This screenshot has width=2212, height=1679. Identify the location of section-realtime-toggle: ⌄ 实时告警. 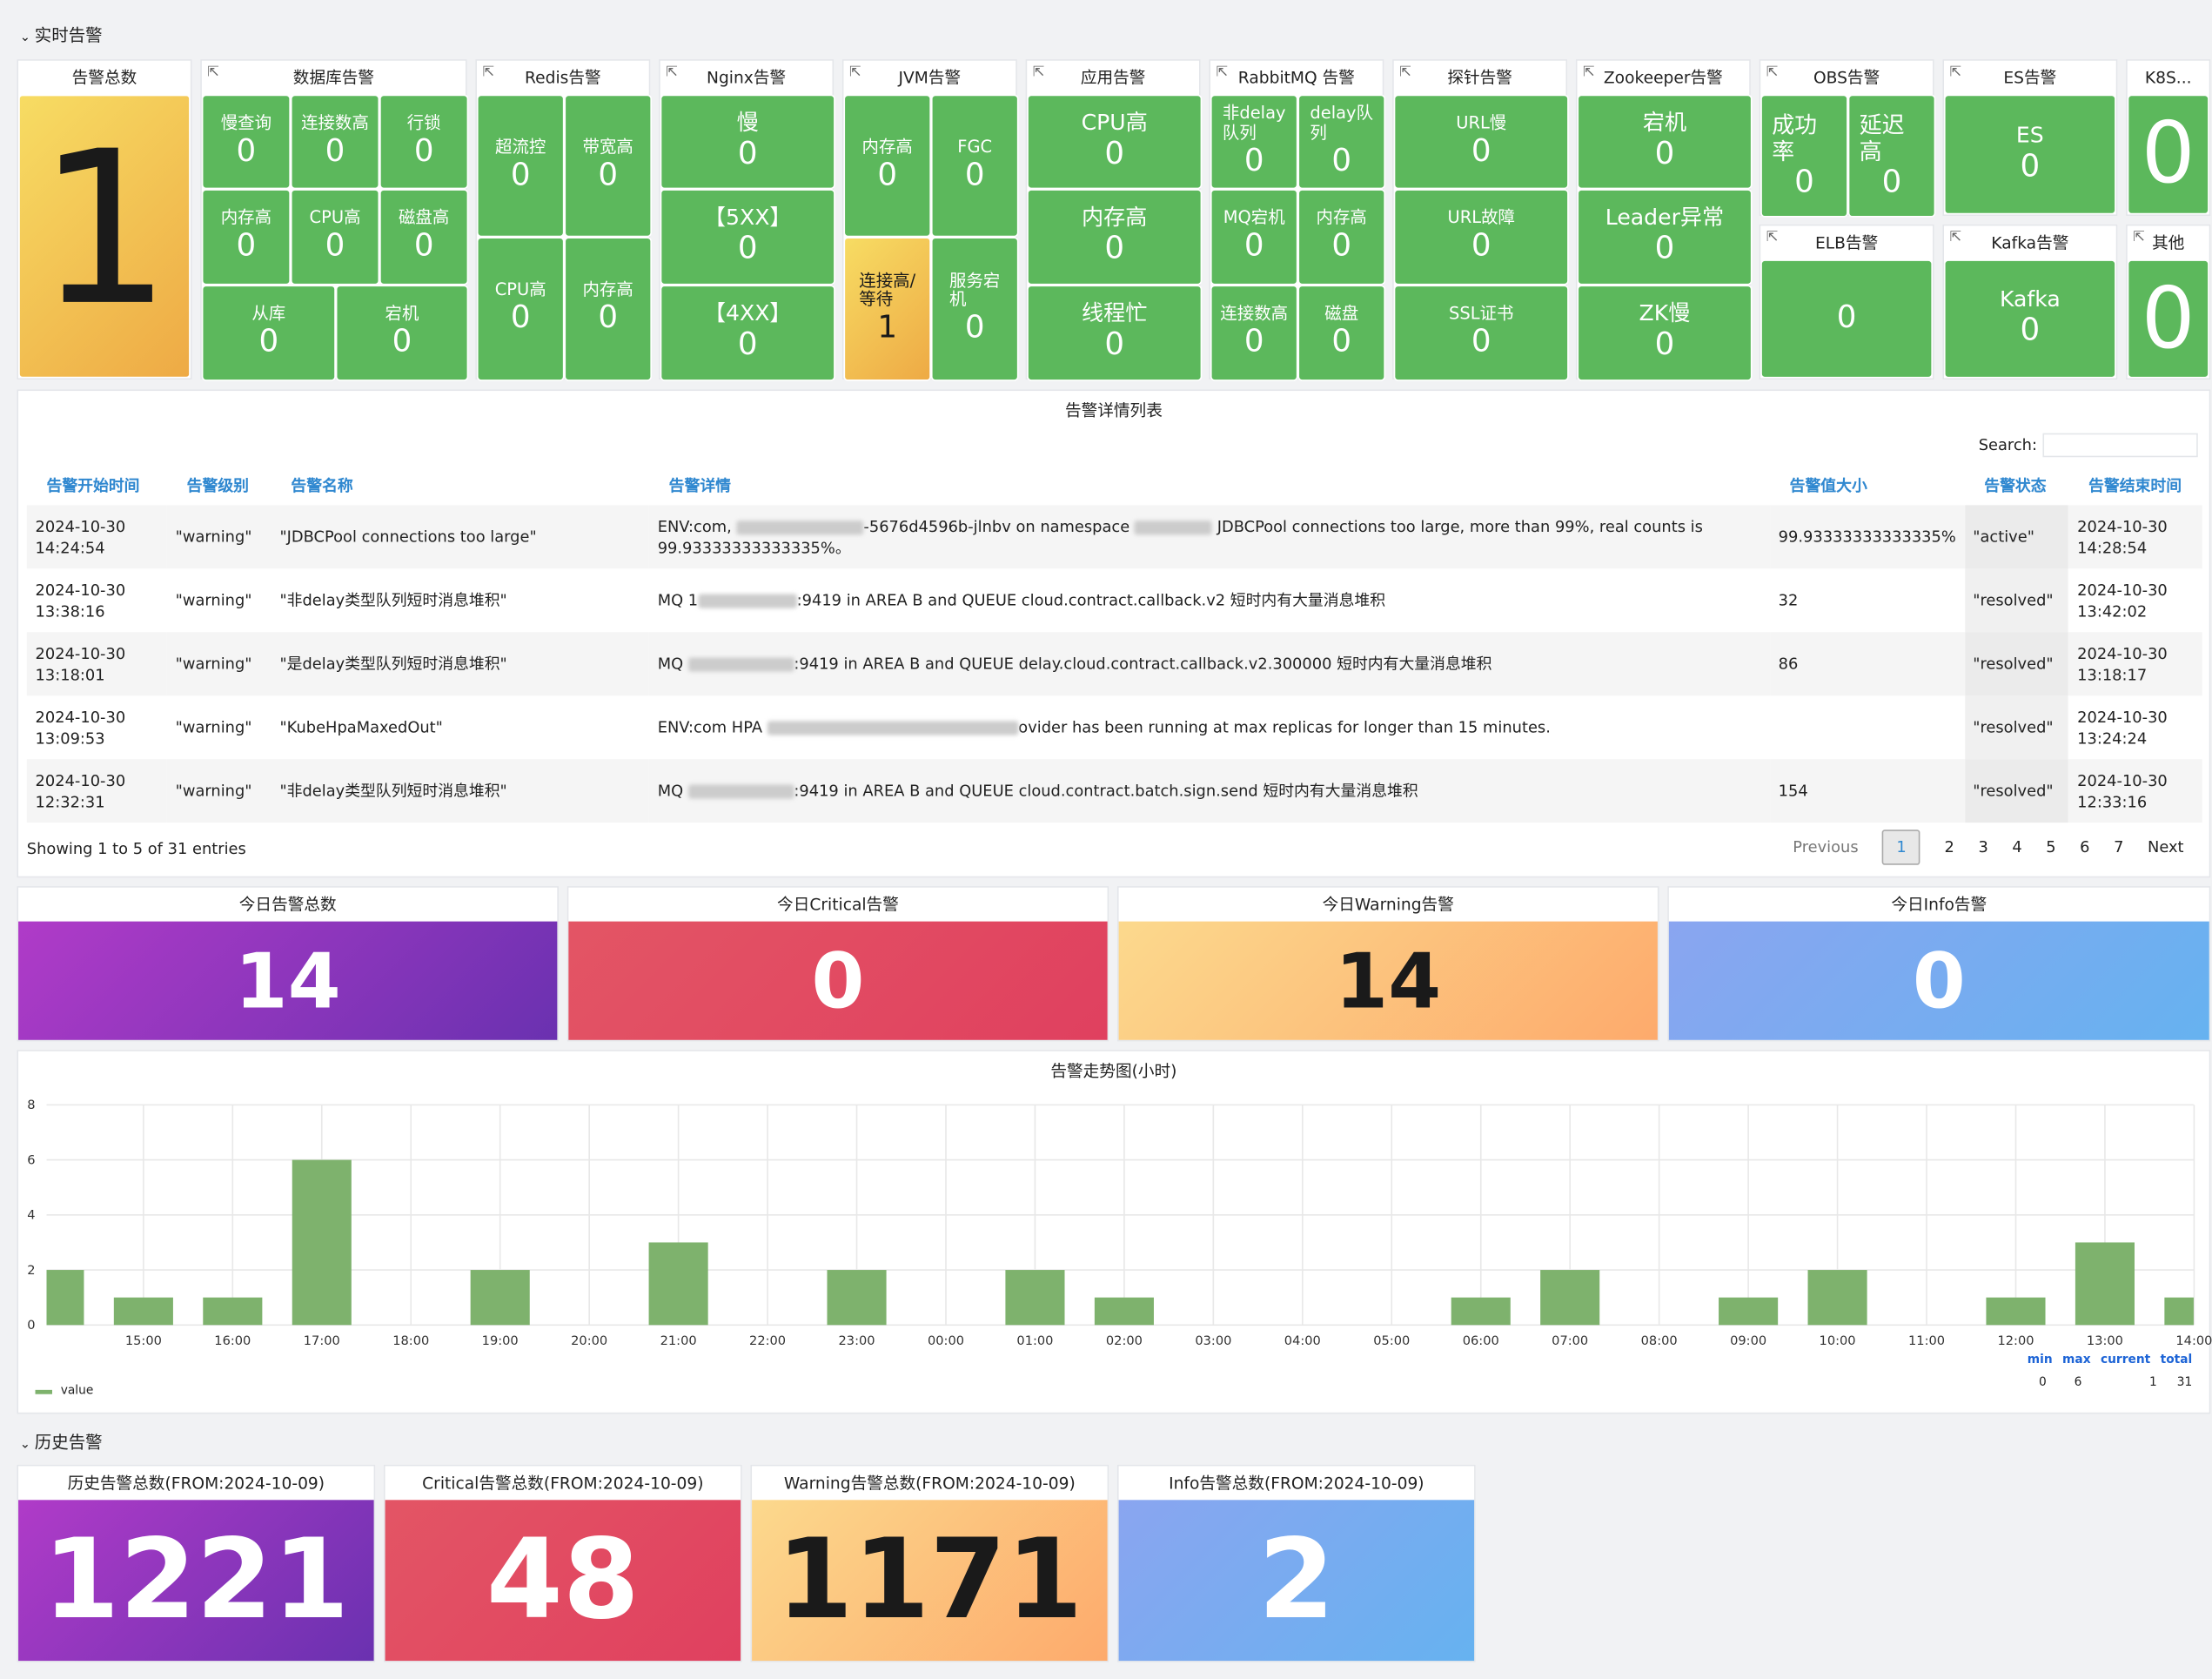
(61, 35).